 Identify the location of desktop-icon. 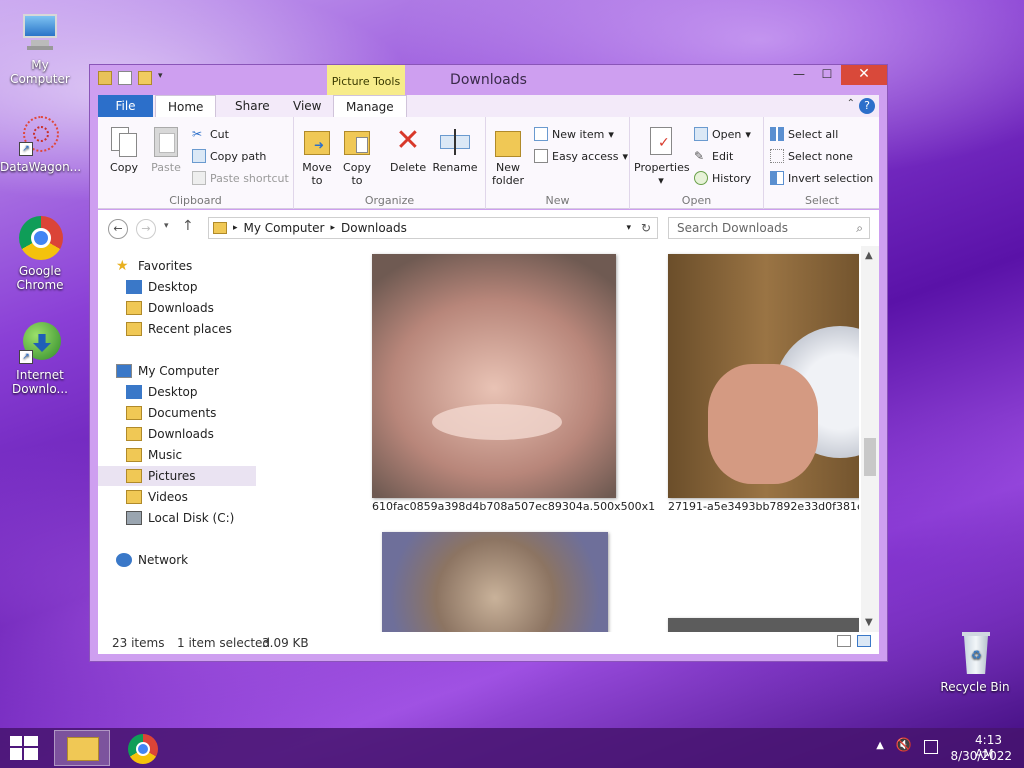
(134, 392).